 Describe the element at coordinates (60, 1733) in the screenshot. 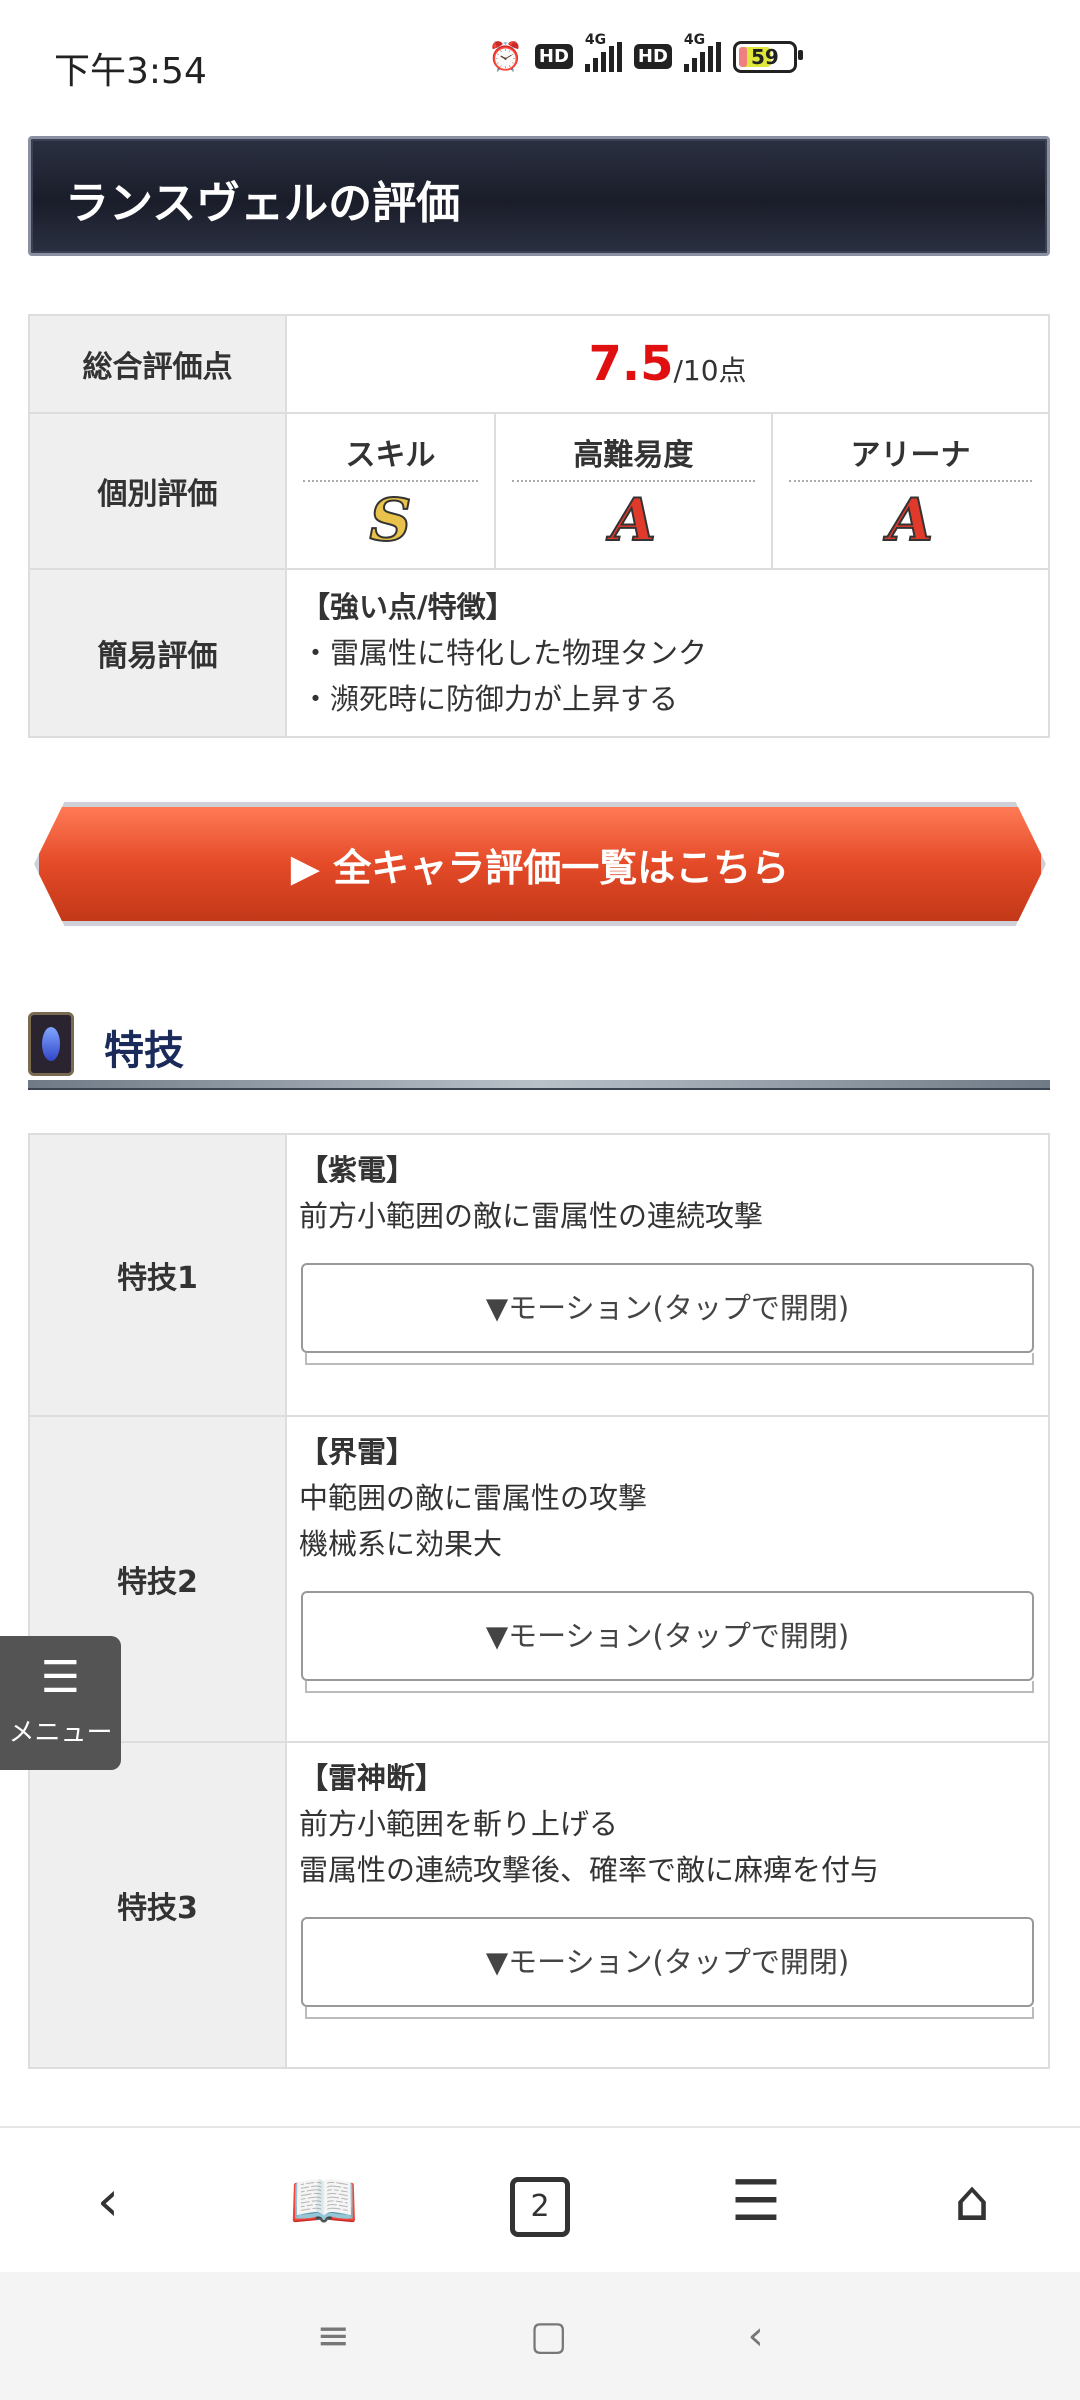

I see `menu-label: メニュー` at that location.